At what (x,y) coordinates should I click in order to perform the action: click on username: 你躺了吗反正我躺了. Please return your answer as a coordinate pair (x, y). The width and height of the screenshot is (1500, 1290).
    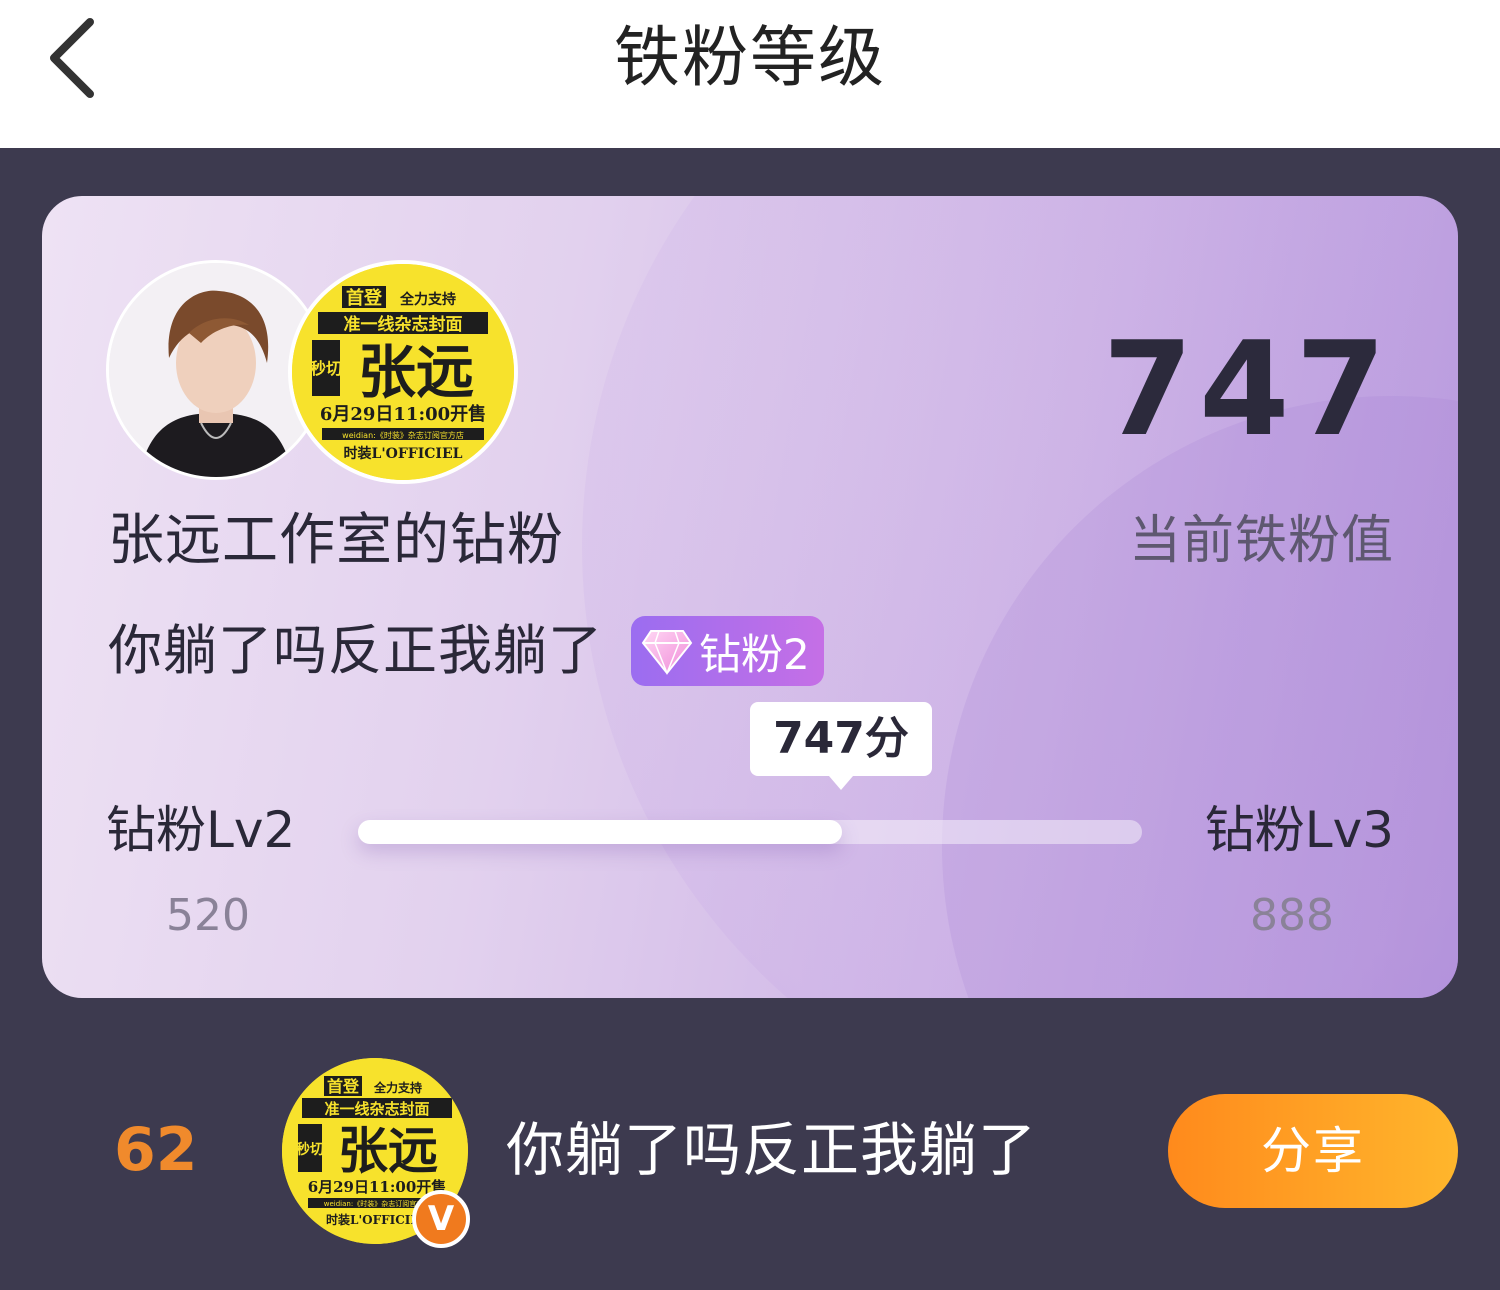
    Looking at the image, I should click on (355, 650).